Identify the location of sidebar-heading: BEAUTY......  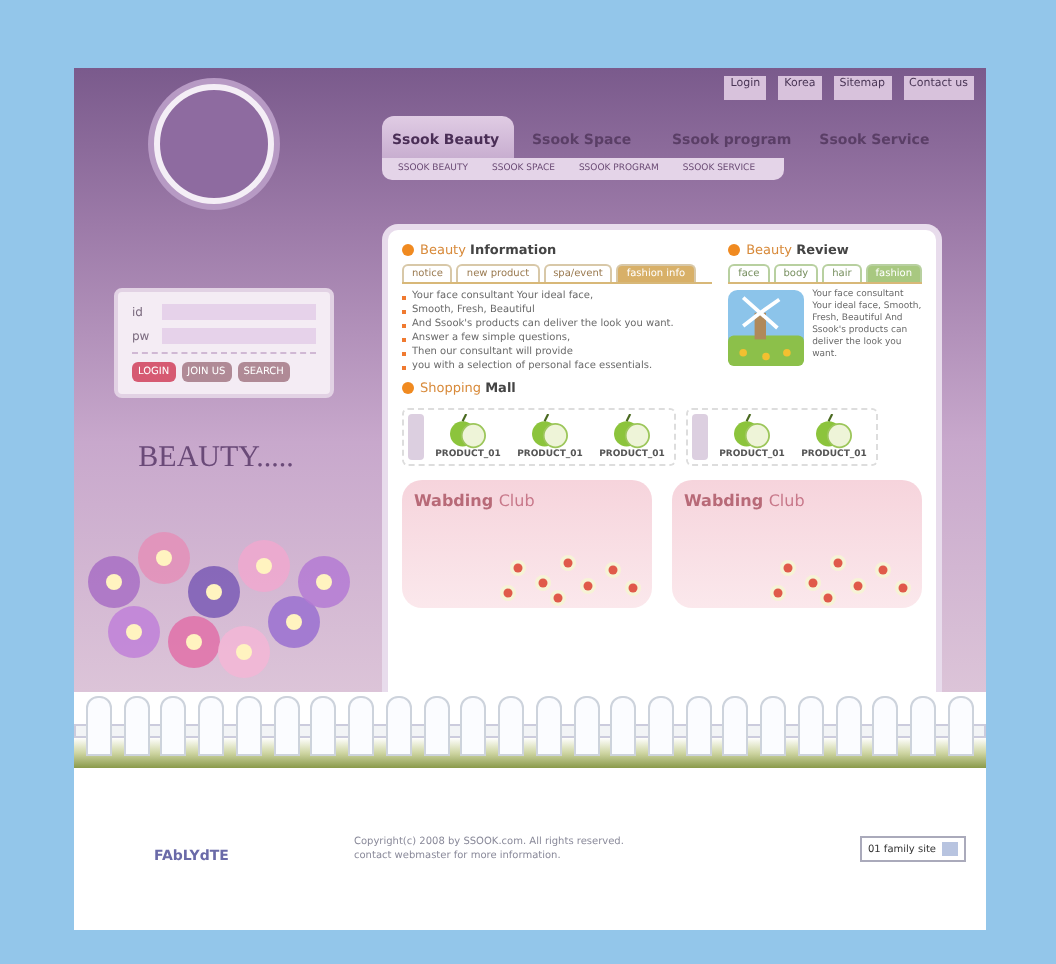
(216, 459).